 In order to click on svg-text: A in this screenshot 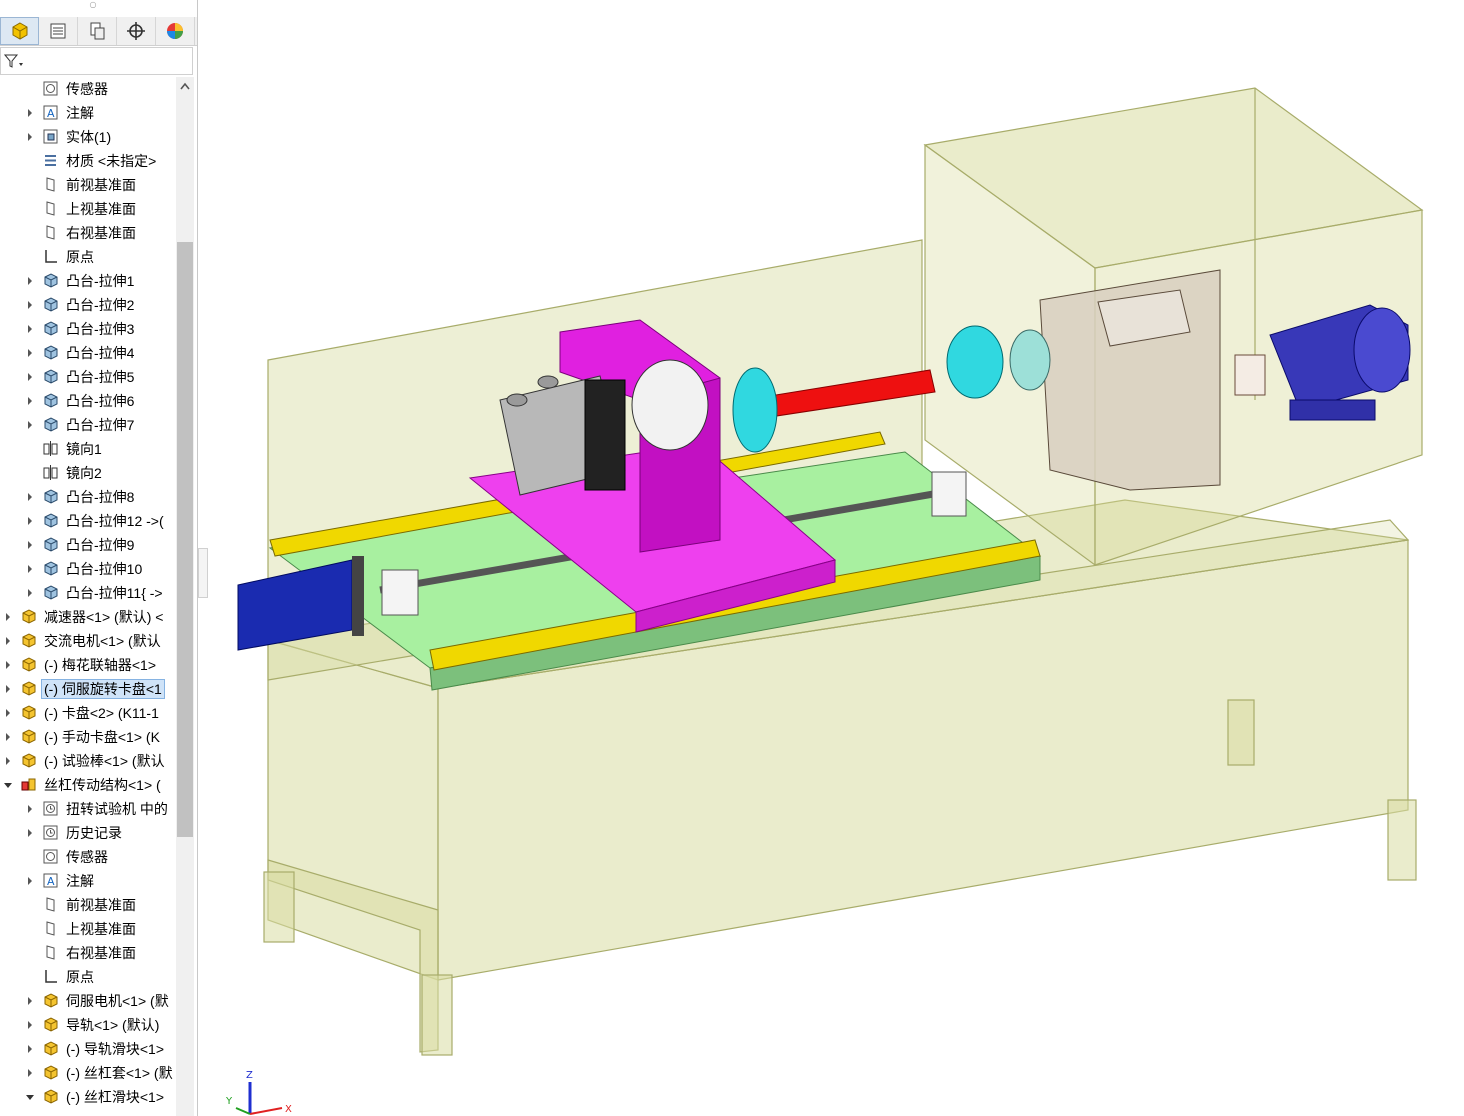, I will do `click(51, 113)`.